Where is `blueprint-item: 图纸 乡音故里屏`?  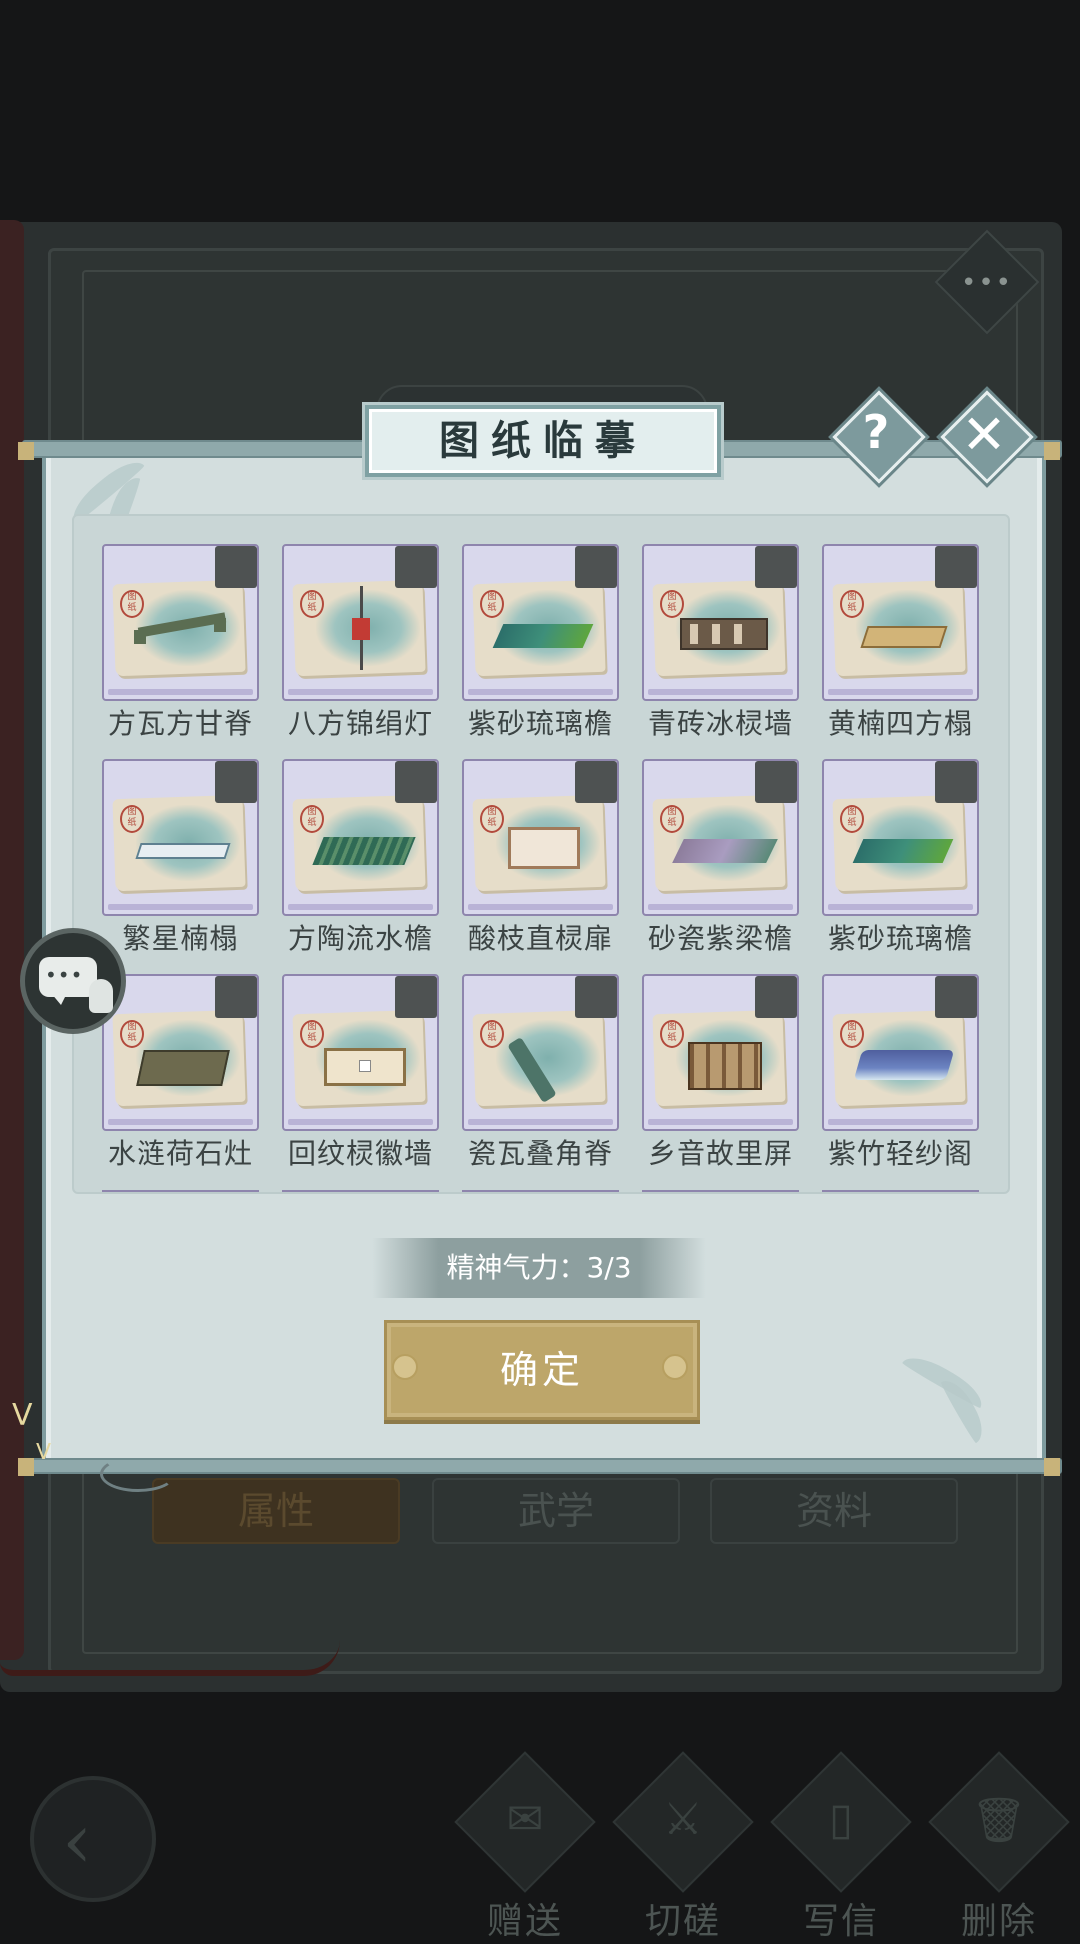
blueprint-item: 图纸 乡音故里屏 is located at coordinates (720, 1081).